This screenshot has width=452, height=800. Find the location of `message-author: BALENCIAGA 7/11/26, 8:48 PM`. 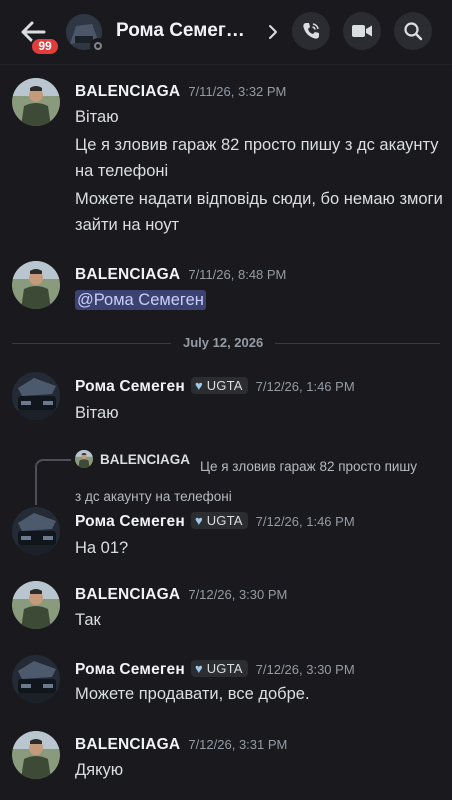

message-author: BALENCIAGA 7/11/26, 8:48 PM is located at coordinates (180, 275).